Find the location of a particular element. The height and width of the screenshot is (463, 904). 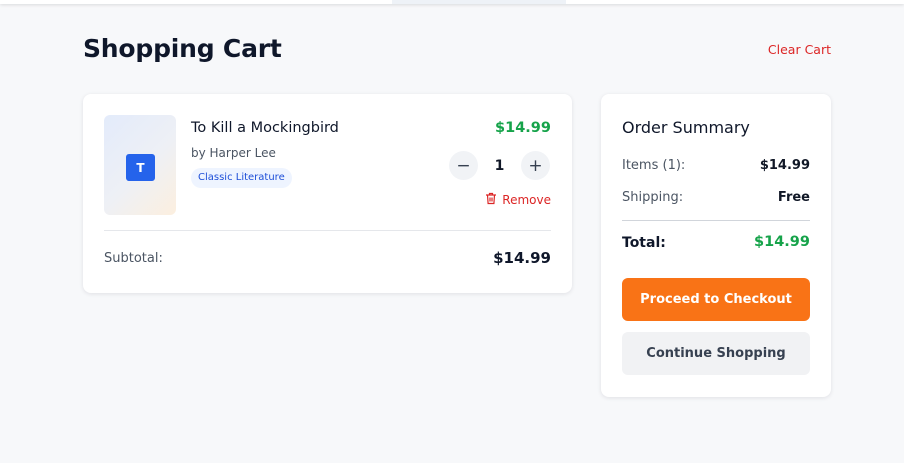

book-thumbnail: T is located at coordinates (140, 165).